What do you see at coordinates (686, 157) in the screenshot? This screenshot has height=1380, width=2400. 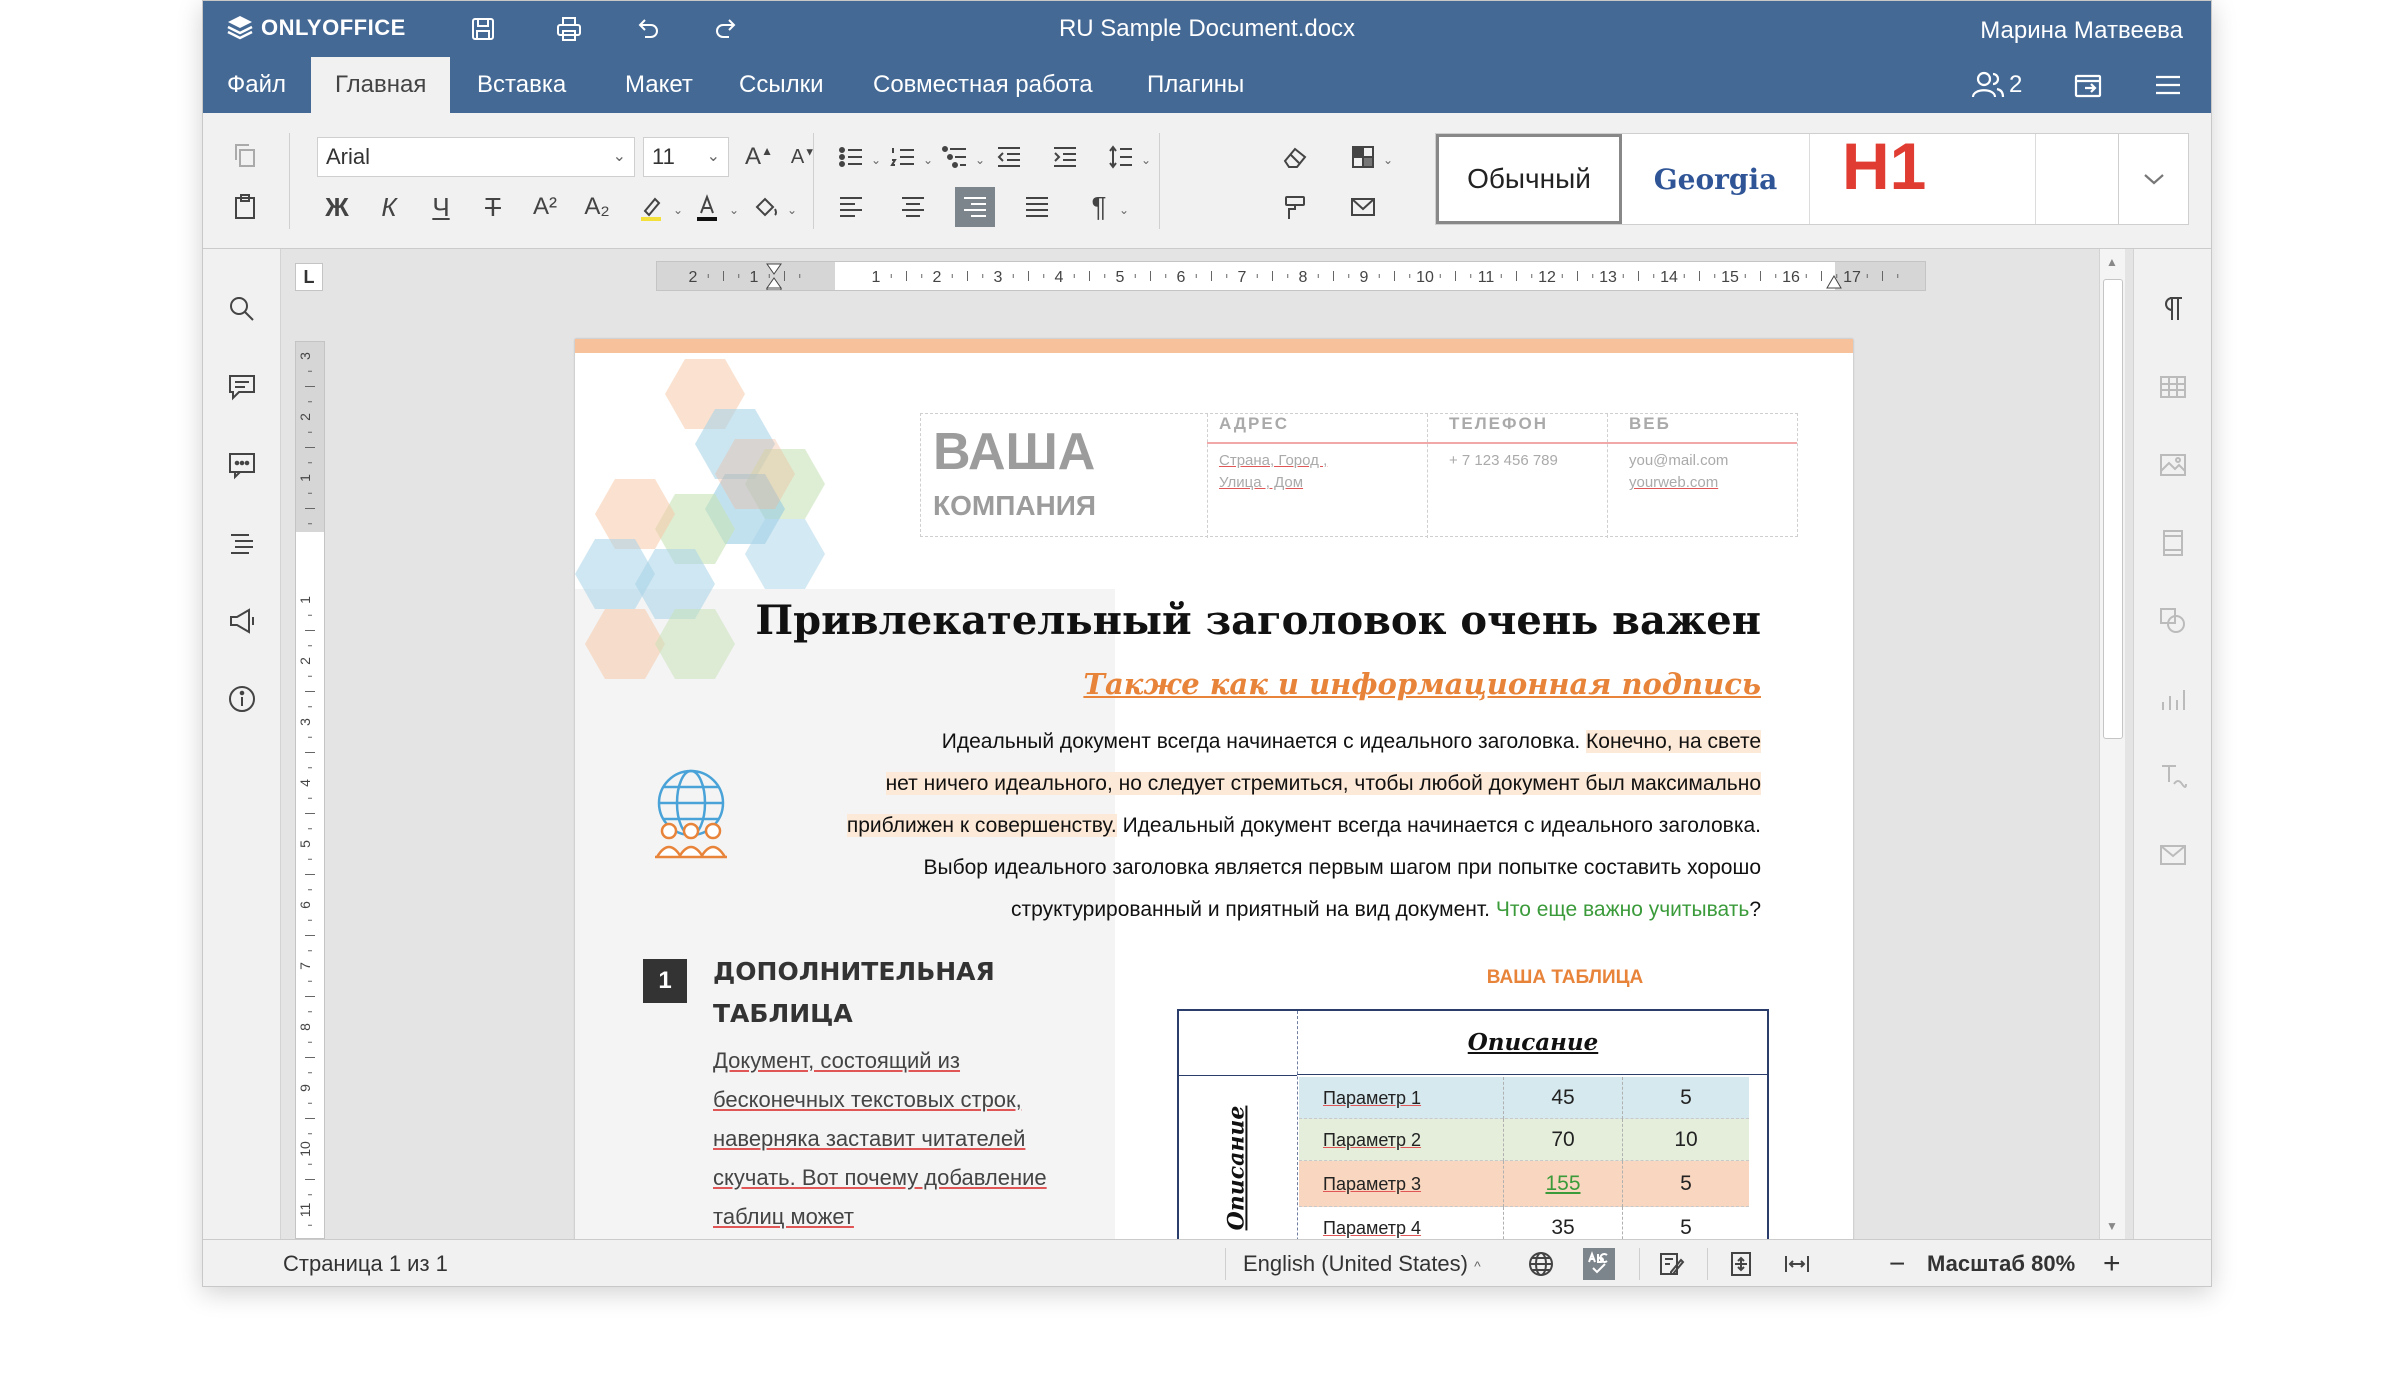 I see `font-size-combo: 11 ⌄` at bounding box center [686, 157].